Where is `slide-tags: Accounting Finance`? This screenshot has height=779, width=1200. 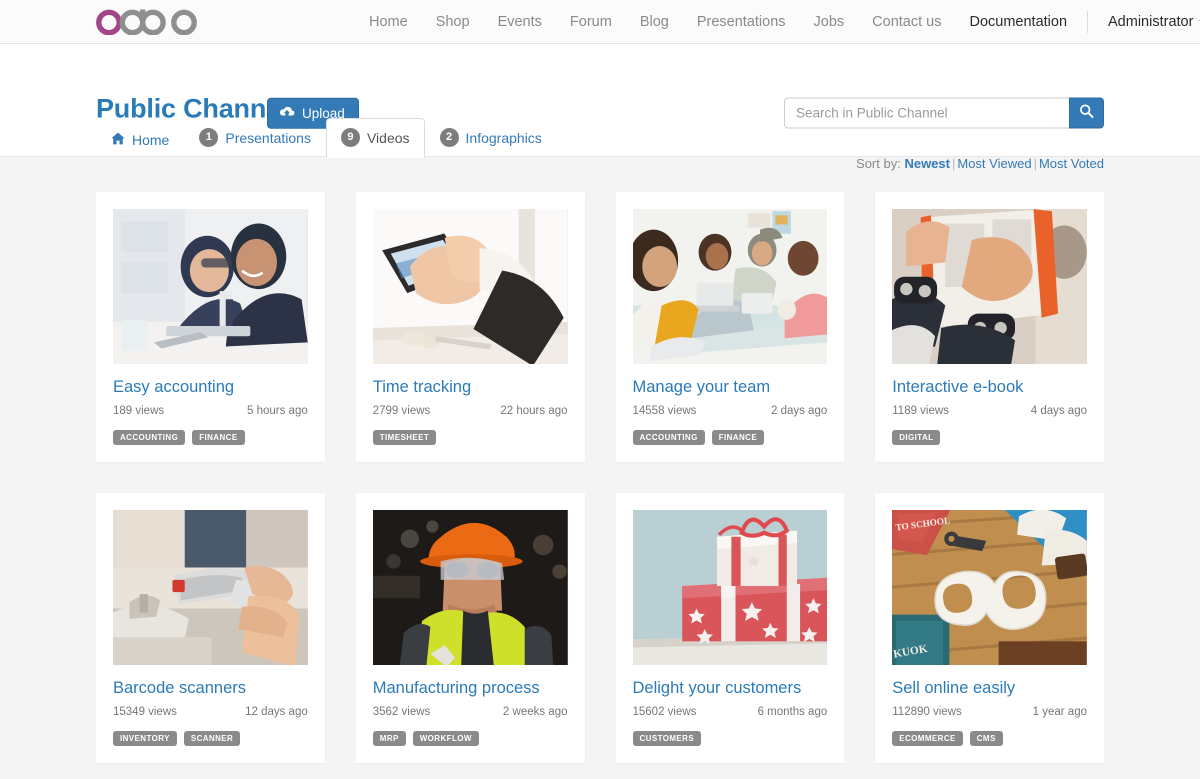
slide-tags: Accounting Finance is located at coordinates (210, 437).